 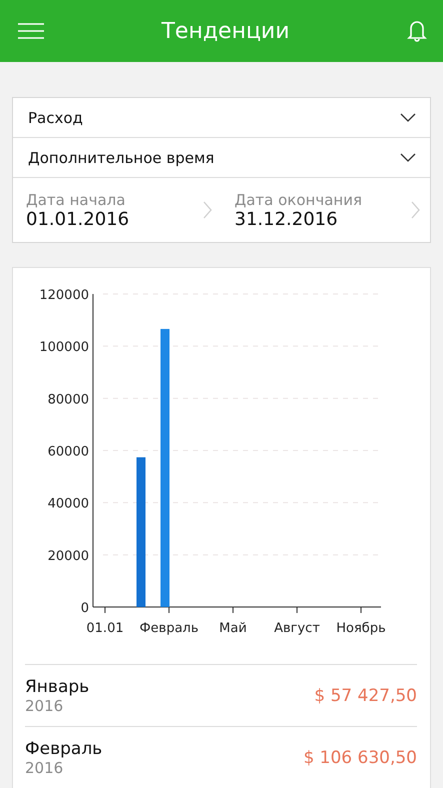 I want to click on x-tick-label: Ноябрь, so click(x=361, y=628).